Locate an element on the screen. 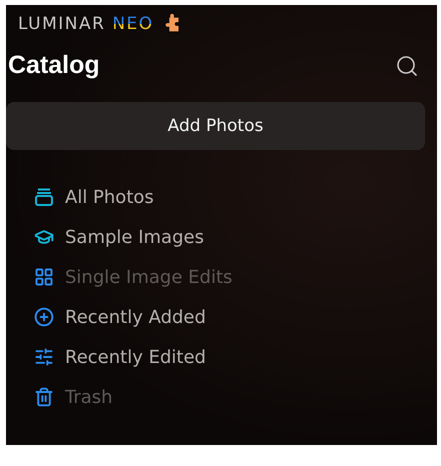  catalog-item: All Photos is located at coordinates (235, 197).